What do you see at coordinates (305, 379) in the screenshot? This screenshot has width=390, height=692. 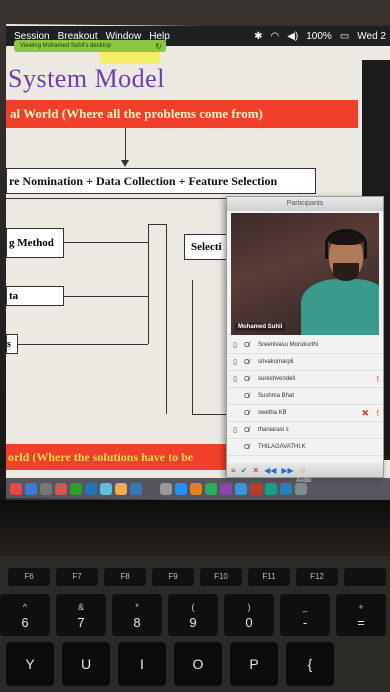 I see `participant-row: ▯ O̸ sureshvendell !` at bounding box center [305, 379].